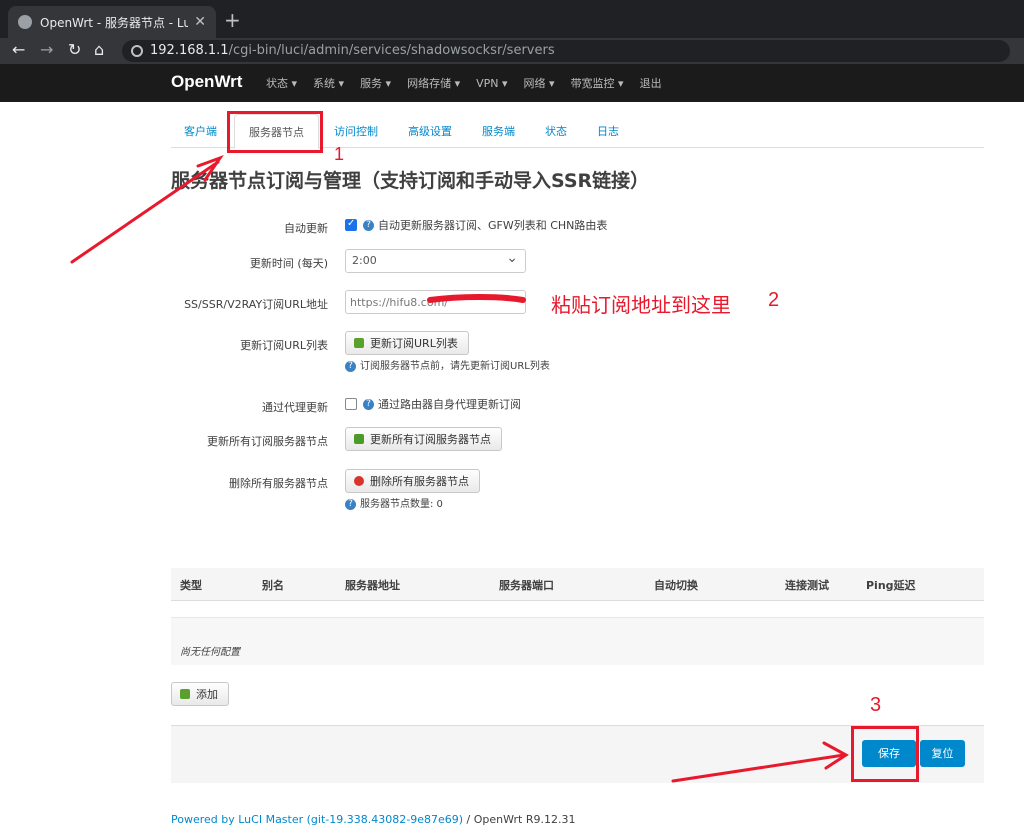  I want to click on update-time-label: 更新时间 (每天), so click(288, 263).